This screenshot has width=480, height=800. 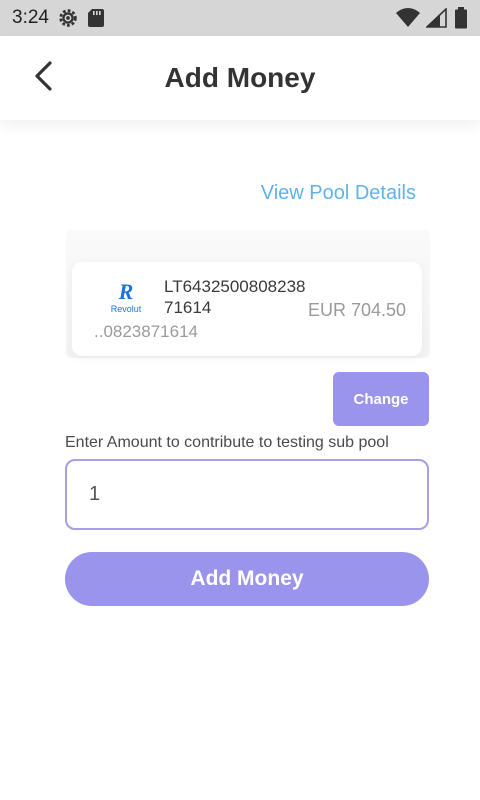 I want to click on view-pool-details-link: View Pool Details, so click(x=338, y=193).